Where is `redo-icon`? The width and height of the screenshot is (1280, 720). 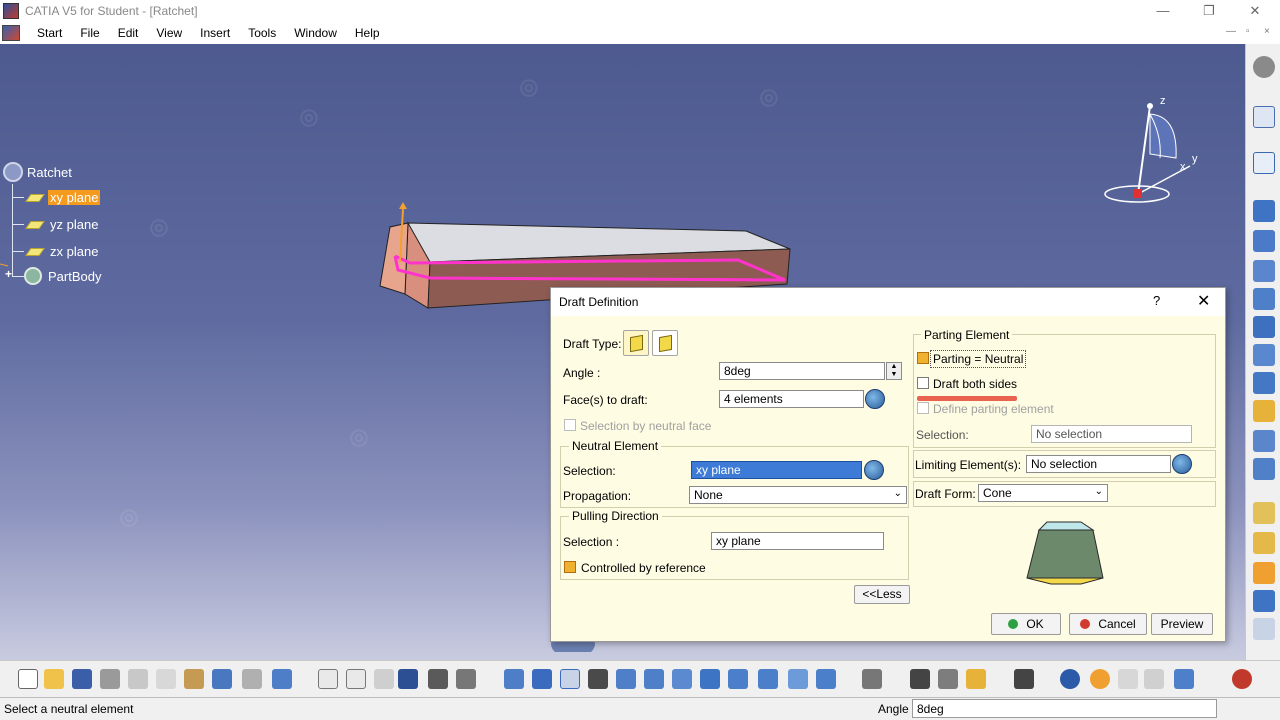
redo-icon is located at coordinates (252, 679).